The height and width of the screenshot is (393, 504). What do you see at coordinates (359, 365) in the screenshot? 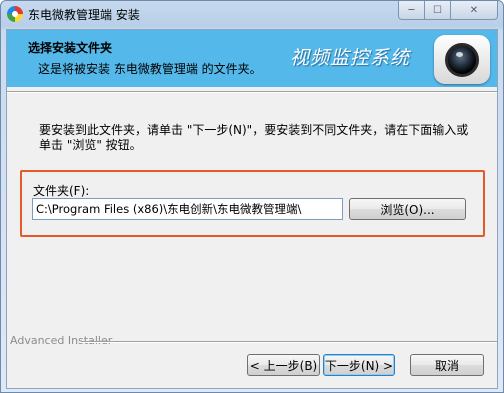
I see `next-button: 下一步(N) >` at bounding box center [359, 365].